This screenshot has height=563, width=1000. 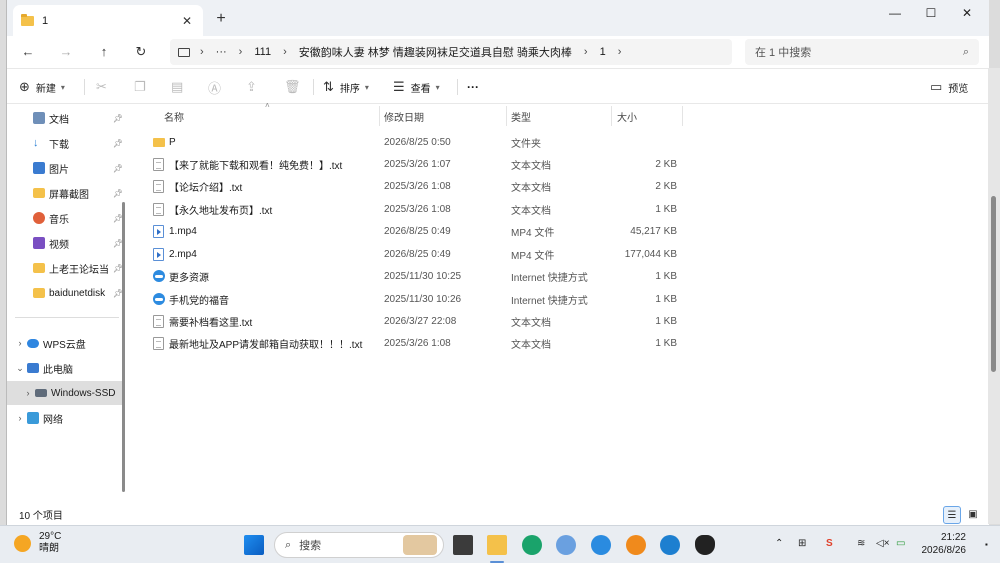 What do you see at coordinates (942, 544) in the screenshot?
I see `clock: 21:22 2026/8/26` at bounding box center [942, 544].